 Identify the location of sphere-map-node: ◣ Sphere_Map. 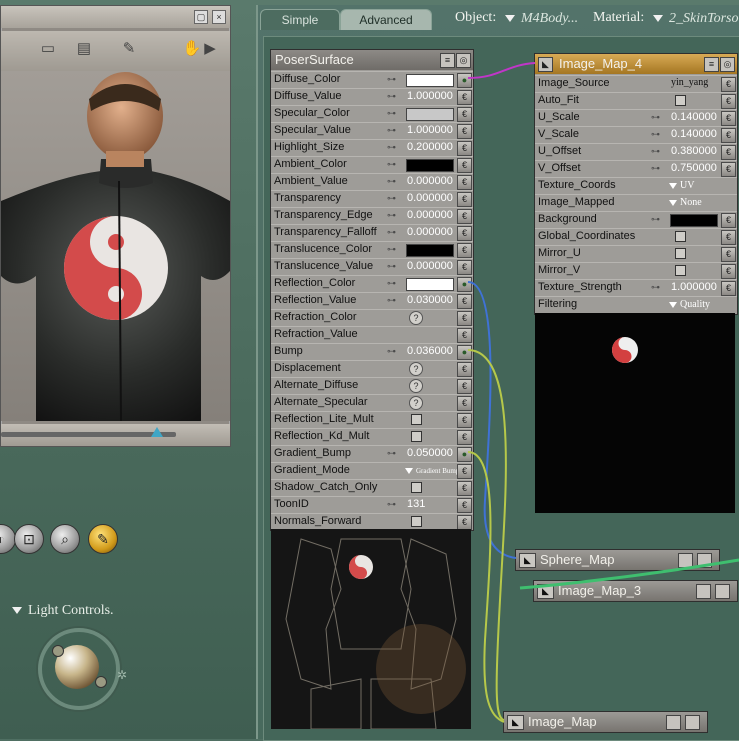
(617, 560).